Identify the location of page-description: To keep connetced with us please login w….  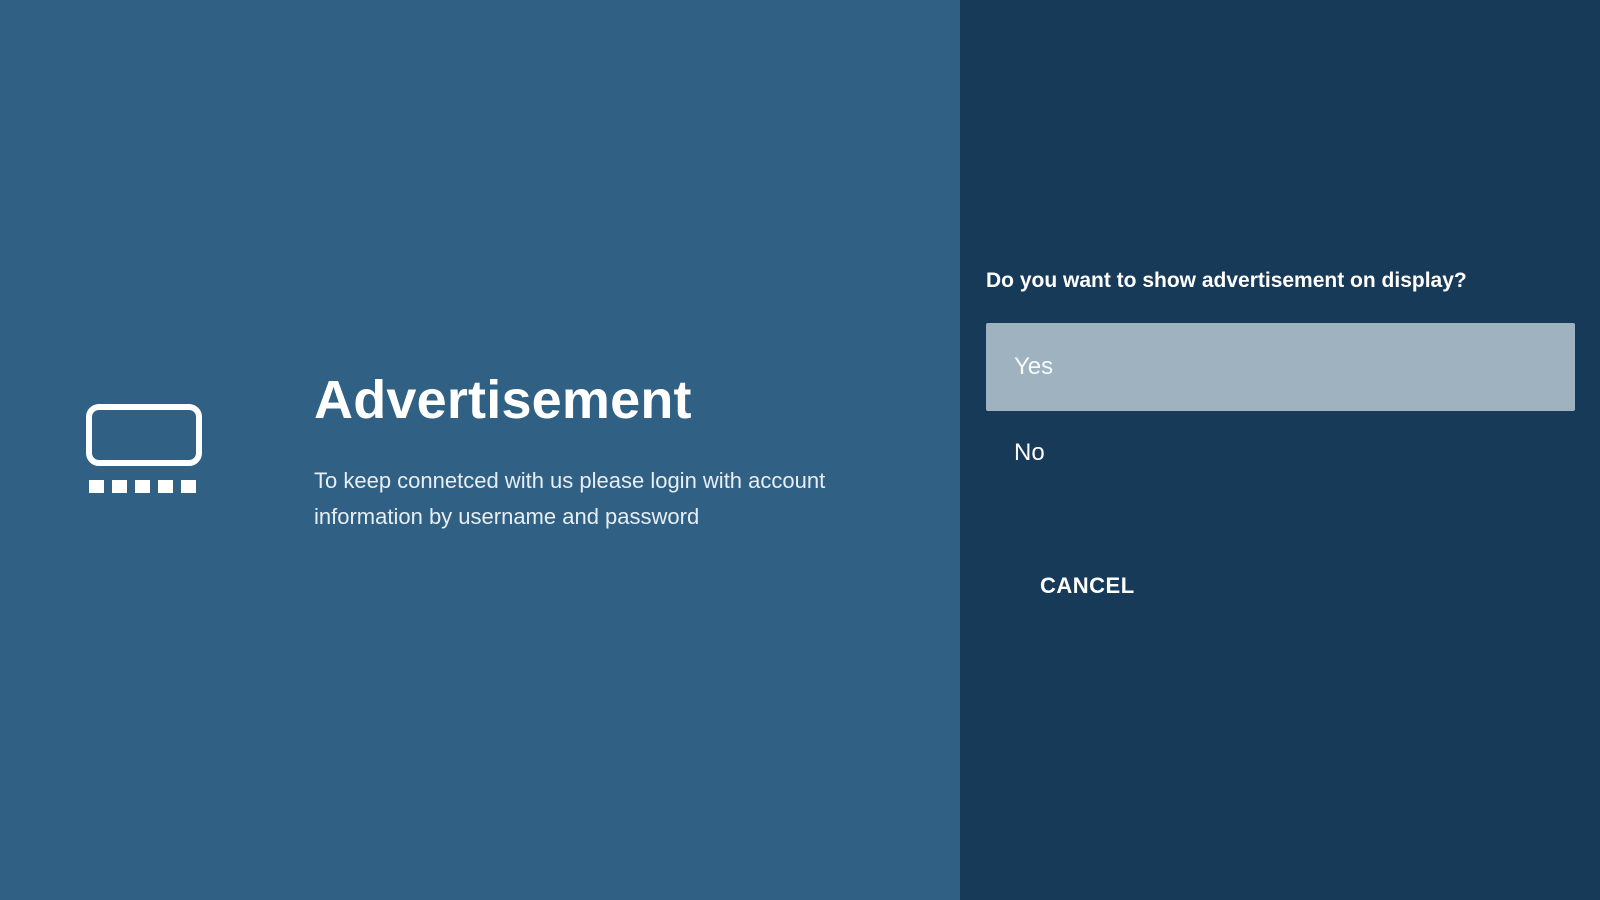
(570, 498).